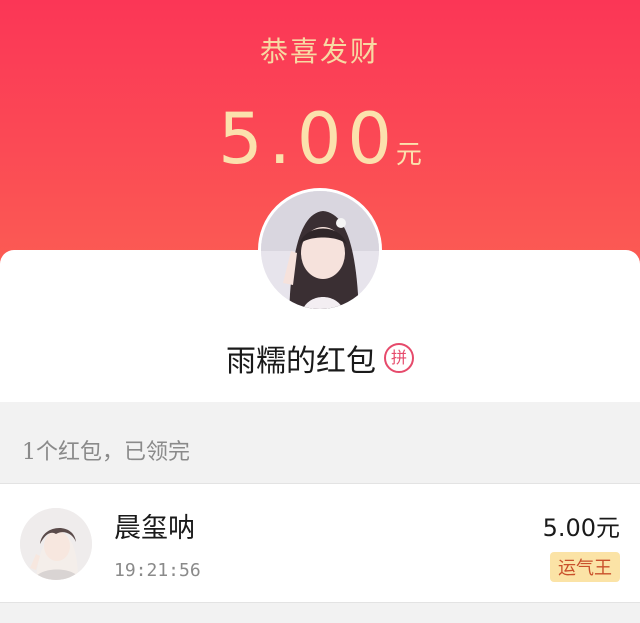 The width and height of the screenshot is (640, 623). Describe the element at coordinates (399, 358) in the screenshot. I see `pin-badge-icon: 拼` at that location.